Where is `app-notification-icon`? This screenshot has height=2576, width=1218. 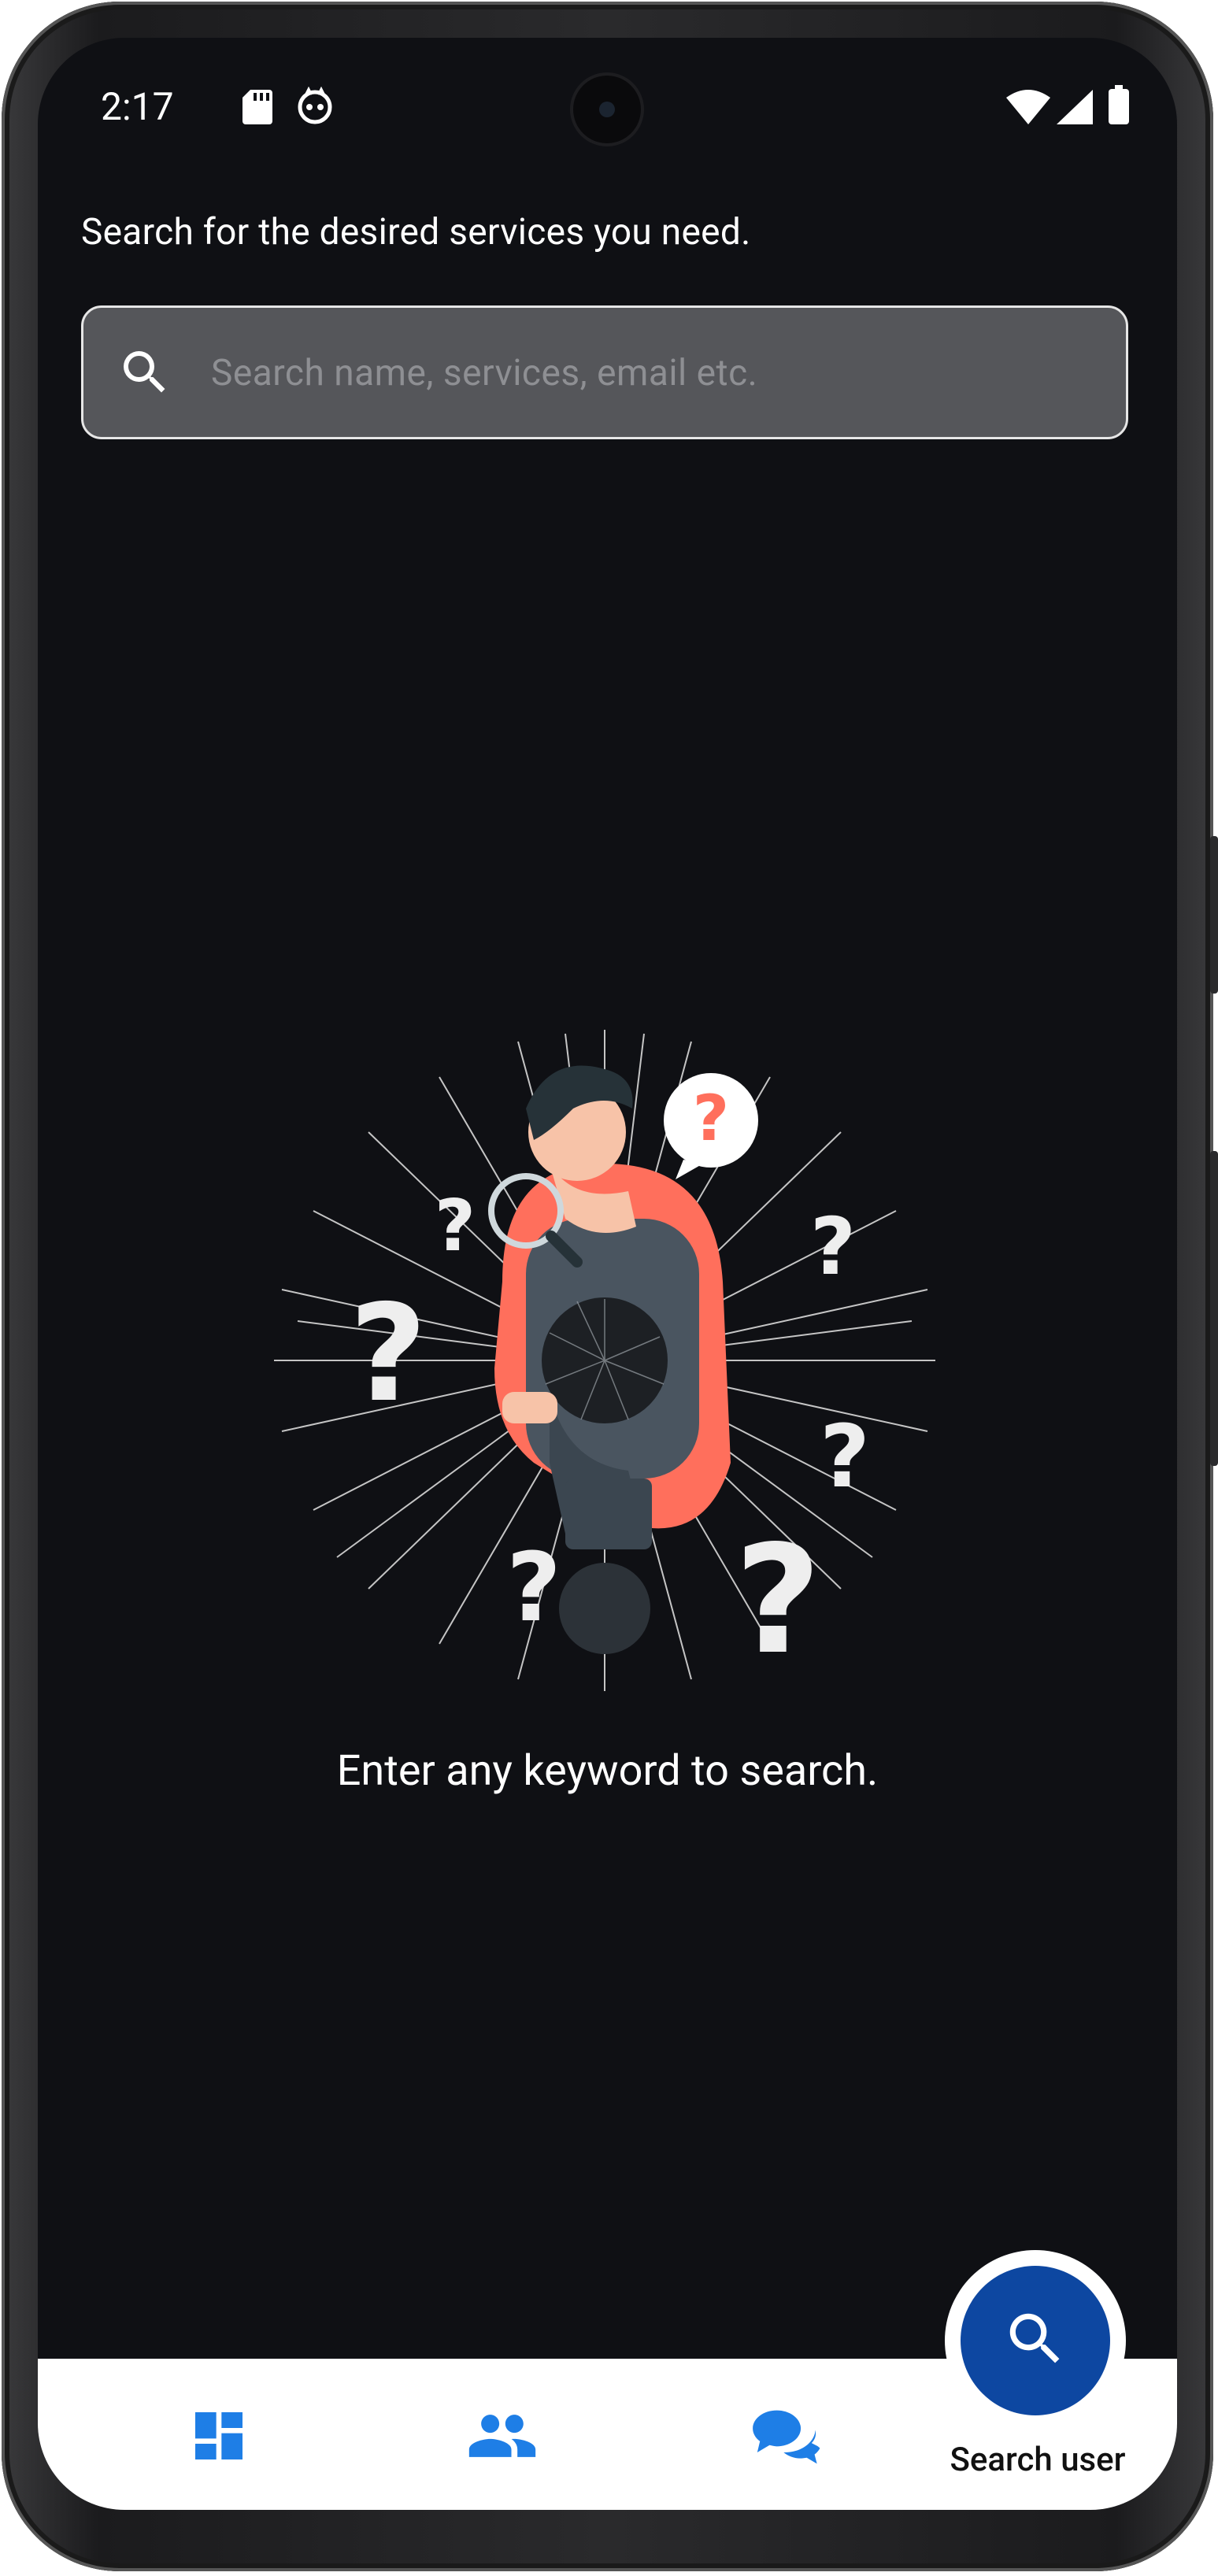 app-notification-icon is located at coordinates (315, 107).